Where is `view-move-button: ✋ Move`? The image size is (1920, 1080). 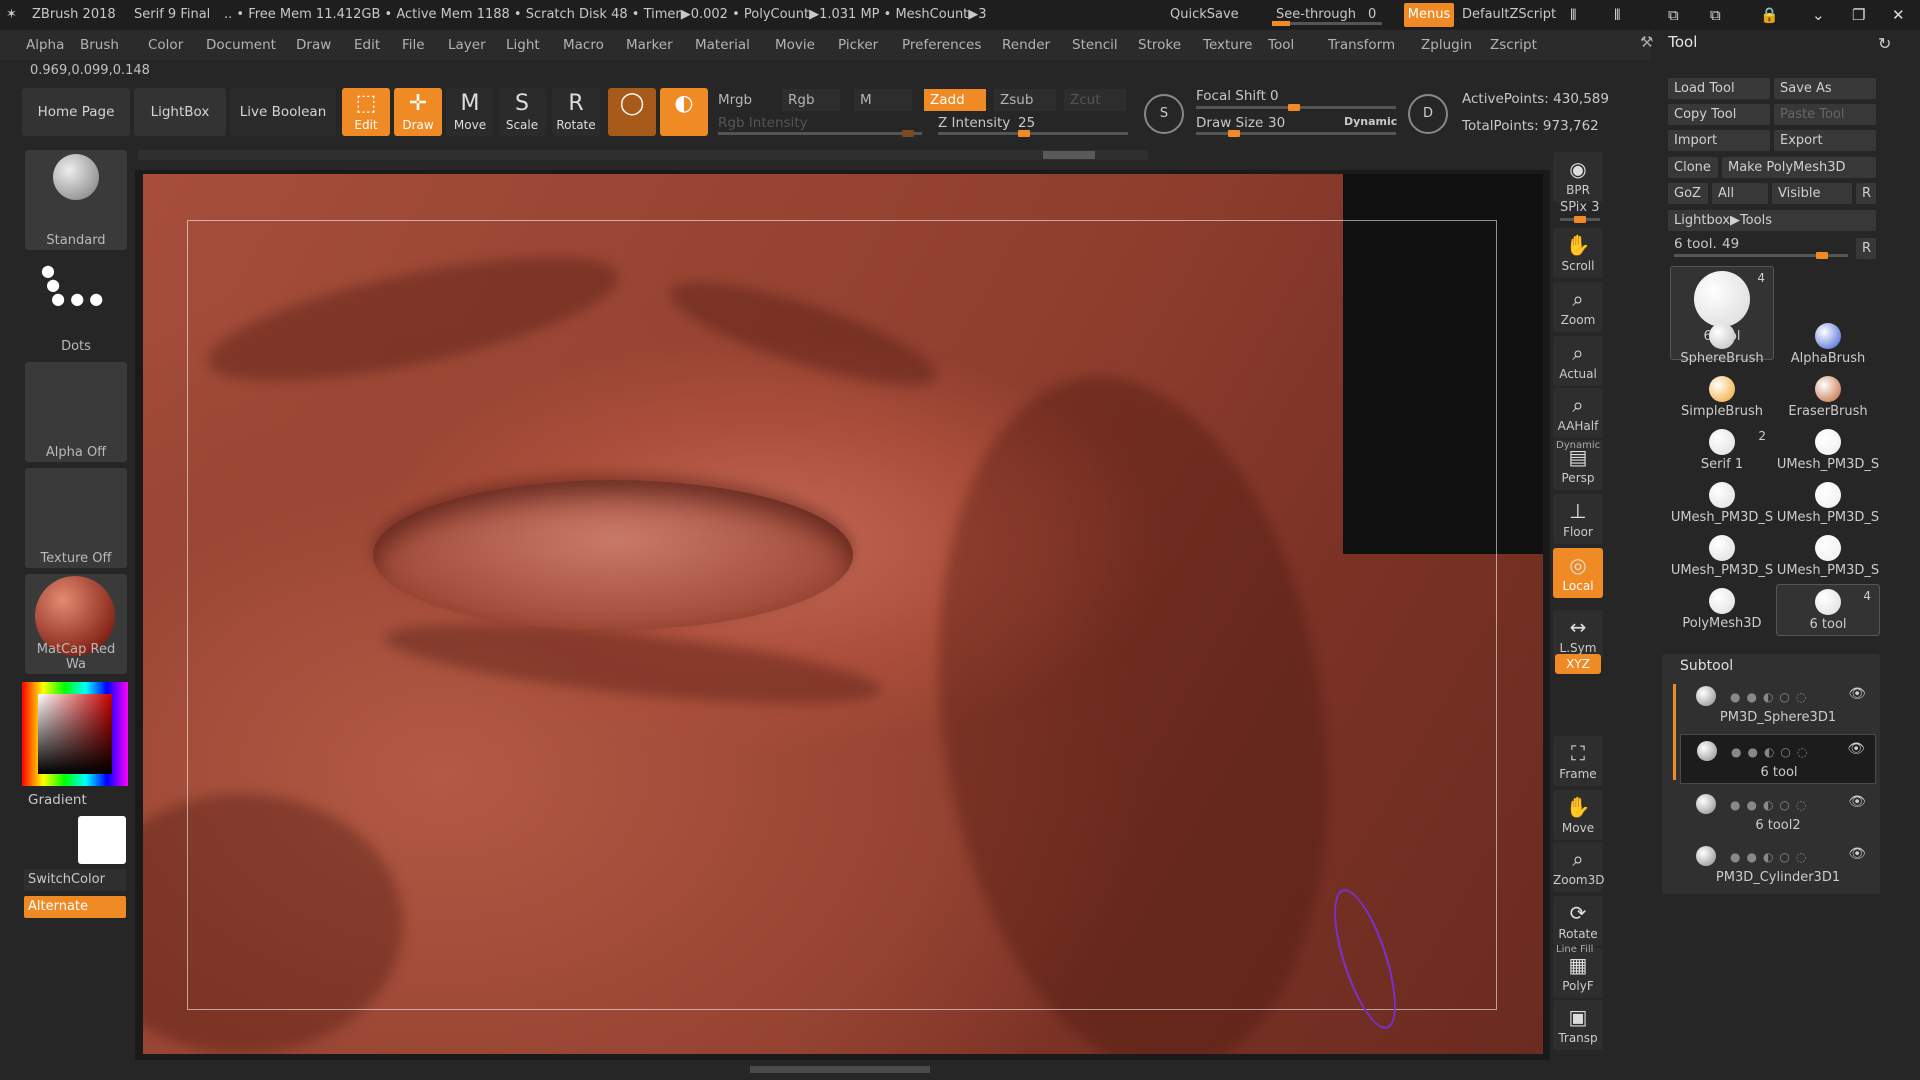
view-move-button: ✋ Move is located at coordinates (1578, 815).